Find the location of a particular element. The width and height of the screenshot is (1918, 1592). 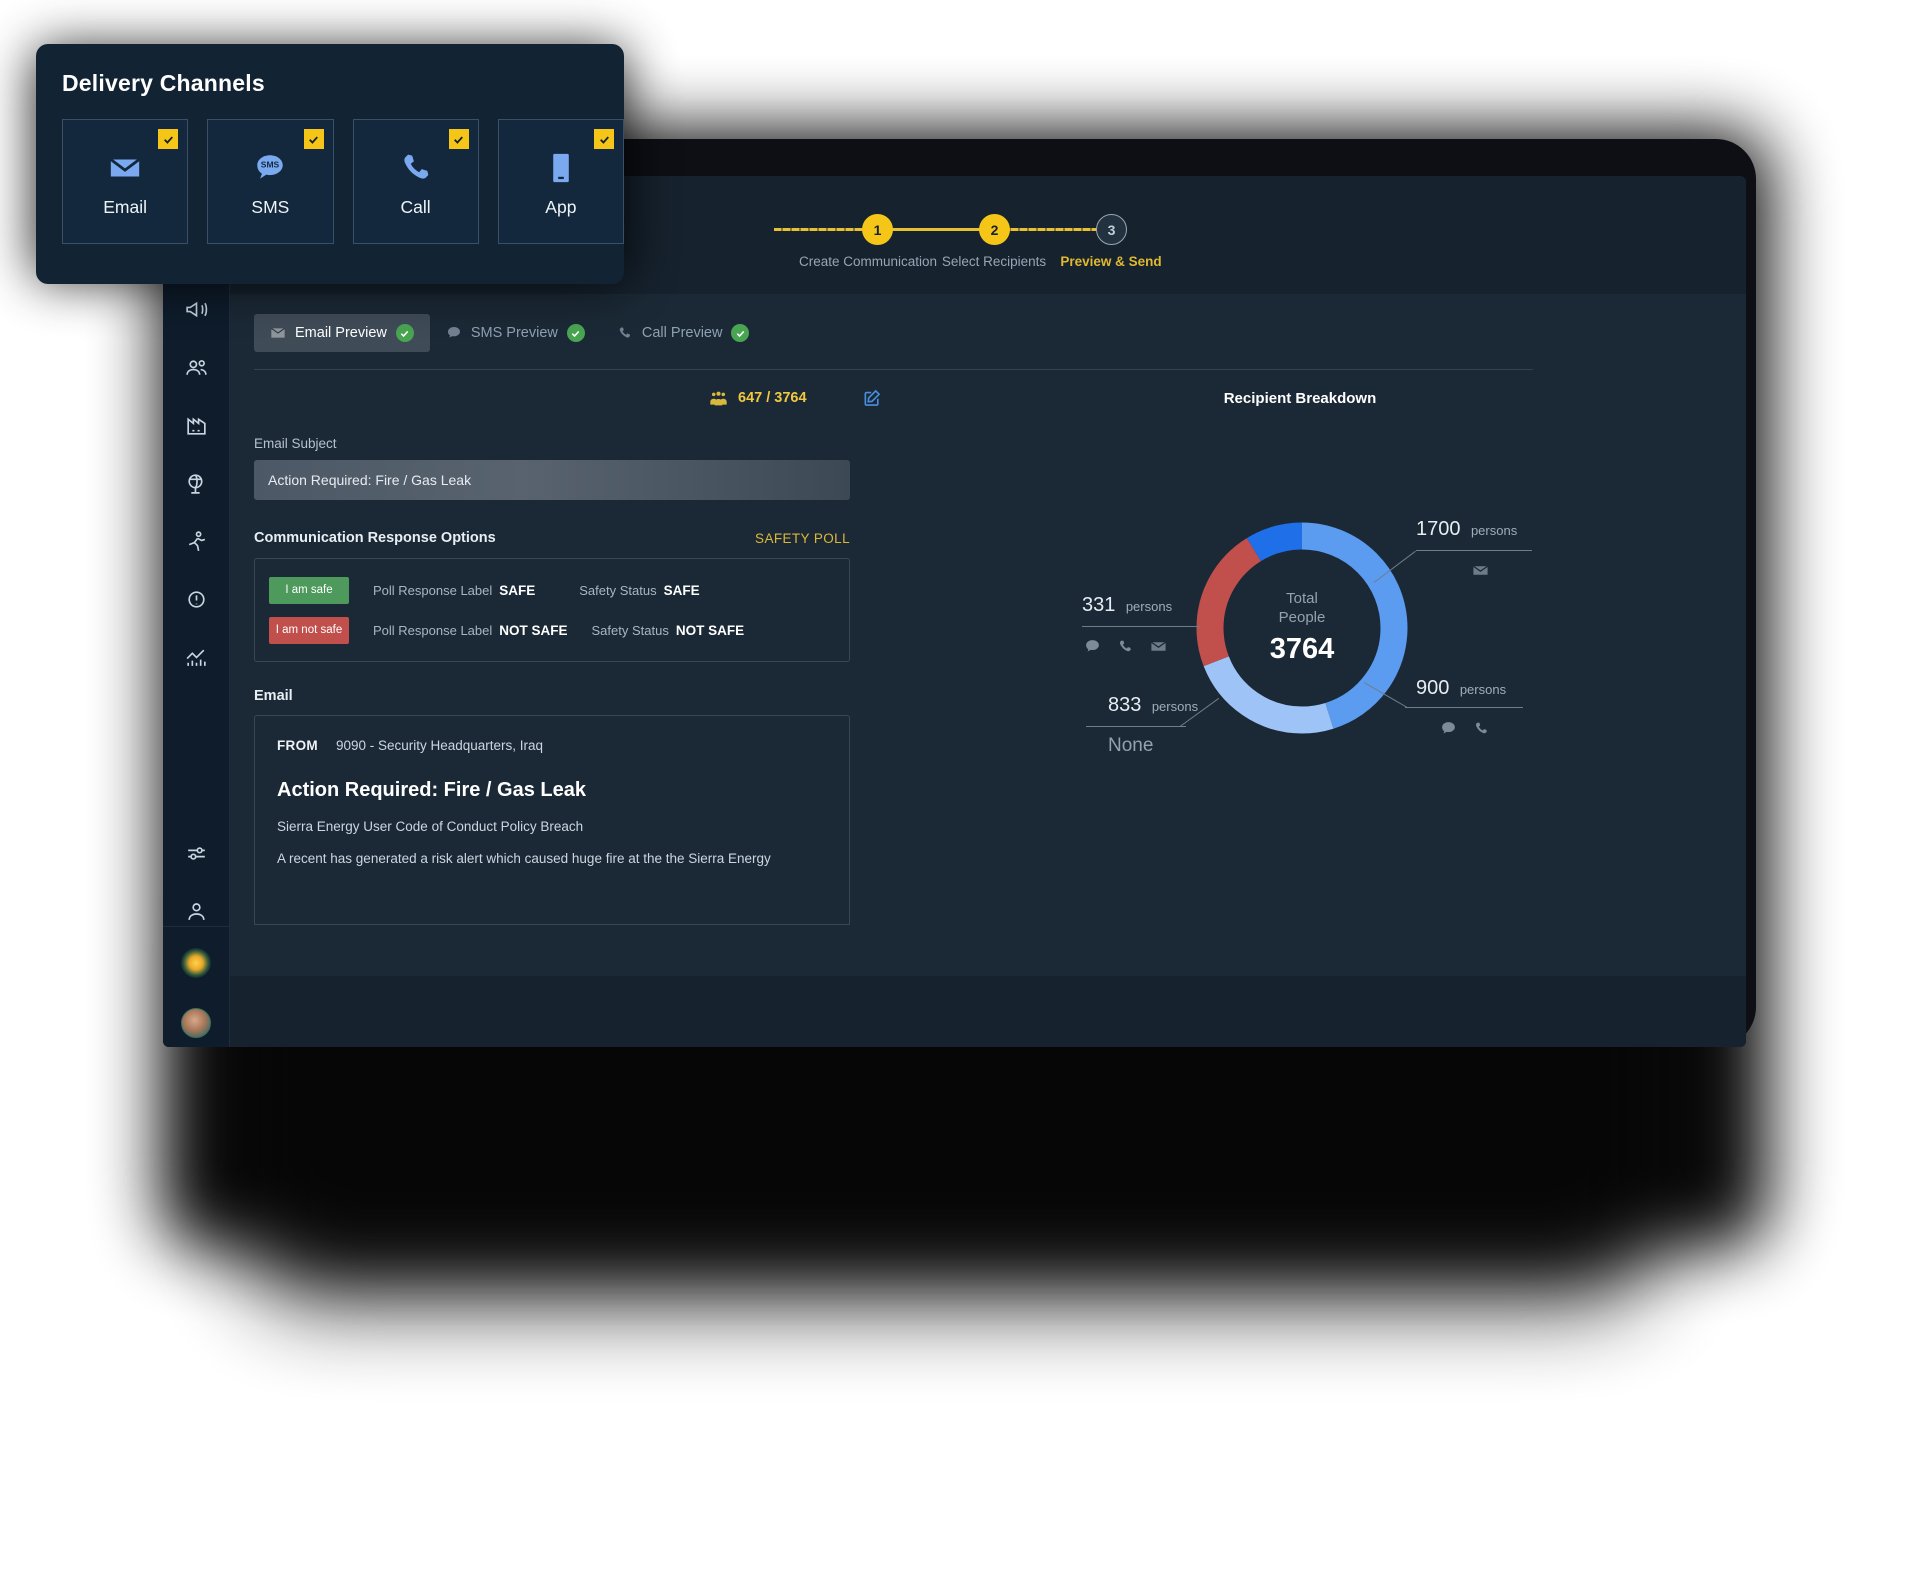

avatar is located at coordinates (196, 1023).